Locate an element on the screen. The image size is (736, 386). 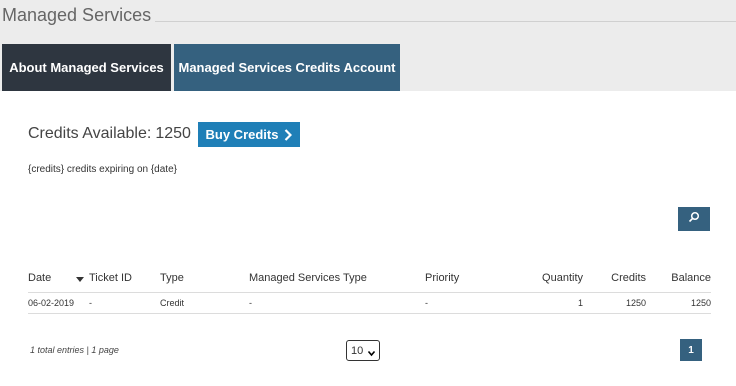
header-balance: Balance is located at coordinates (691, 278).